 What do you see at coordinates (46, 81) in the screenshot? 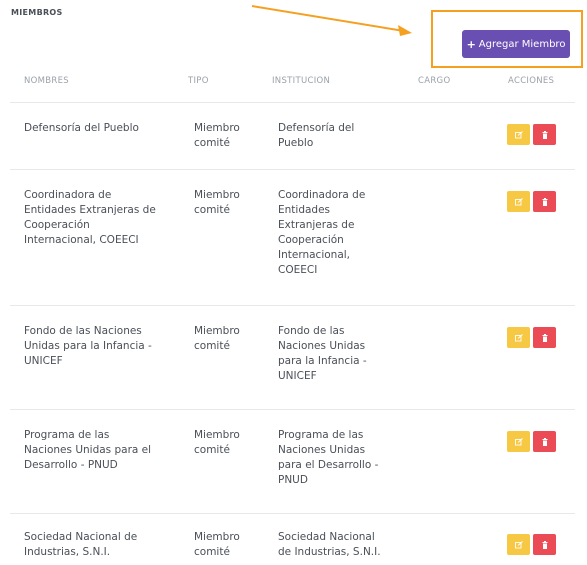
I see `column-header-nombres: NOMBRES` at bounding box center [46, 81].